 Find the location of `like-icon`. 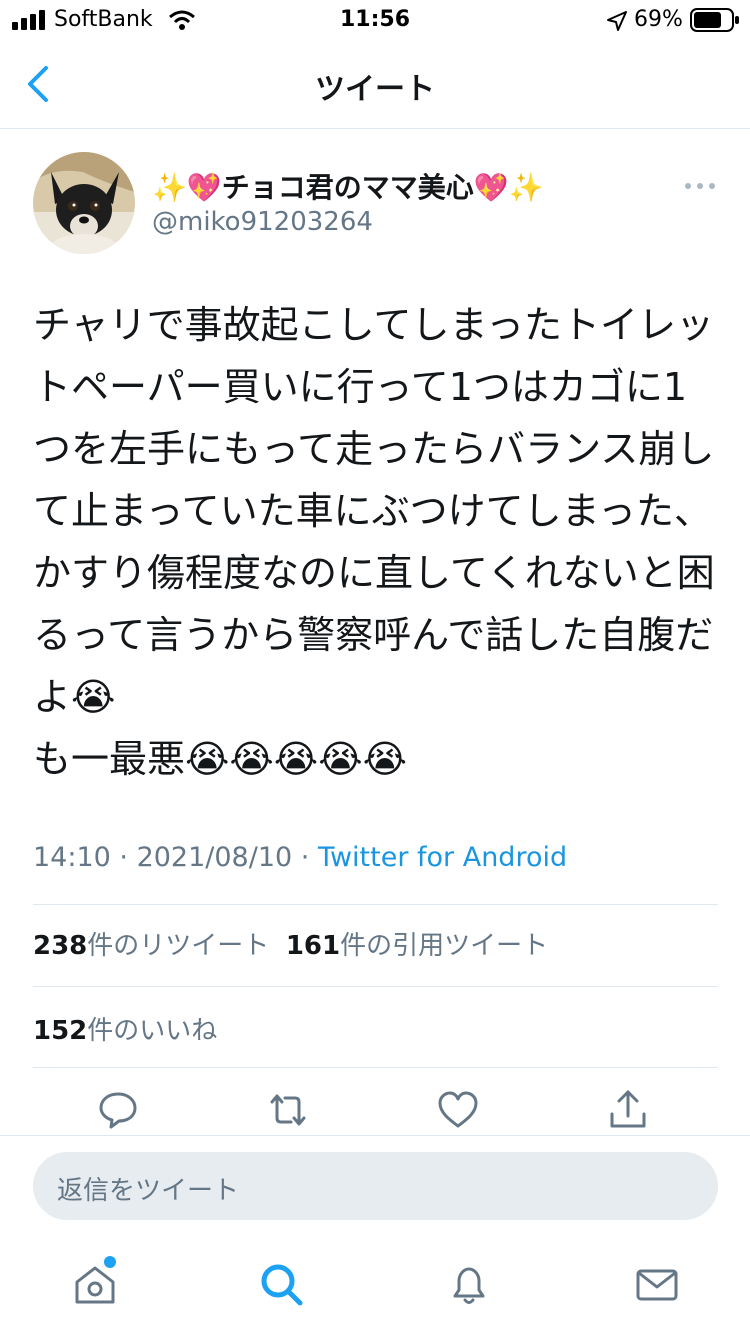

like-icon is located at coordinates (458, 1110).